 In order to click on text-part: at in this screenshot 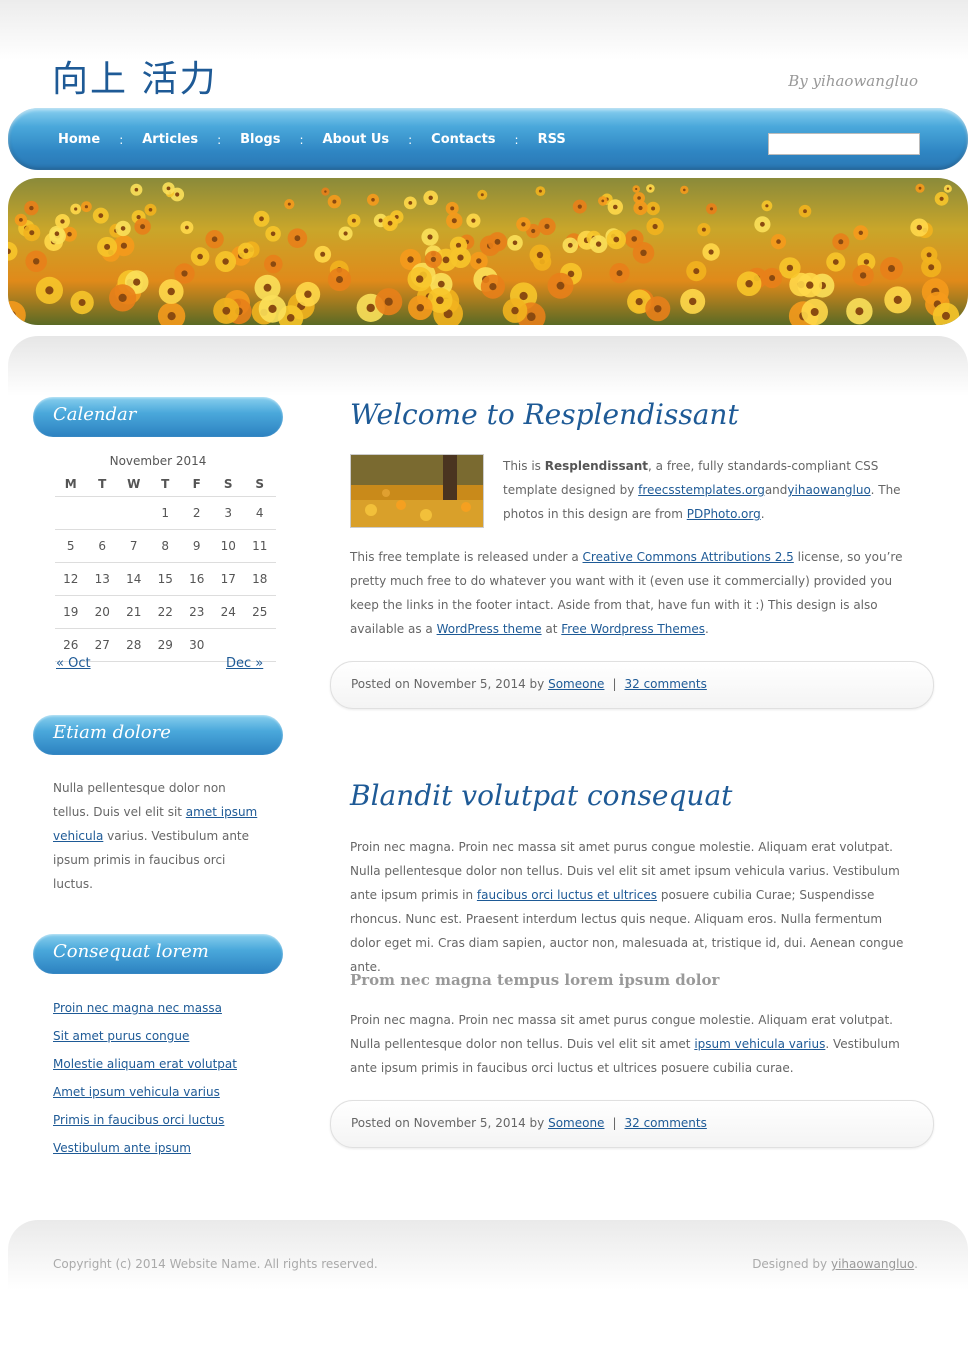, I will do `click(551, 629)`.